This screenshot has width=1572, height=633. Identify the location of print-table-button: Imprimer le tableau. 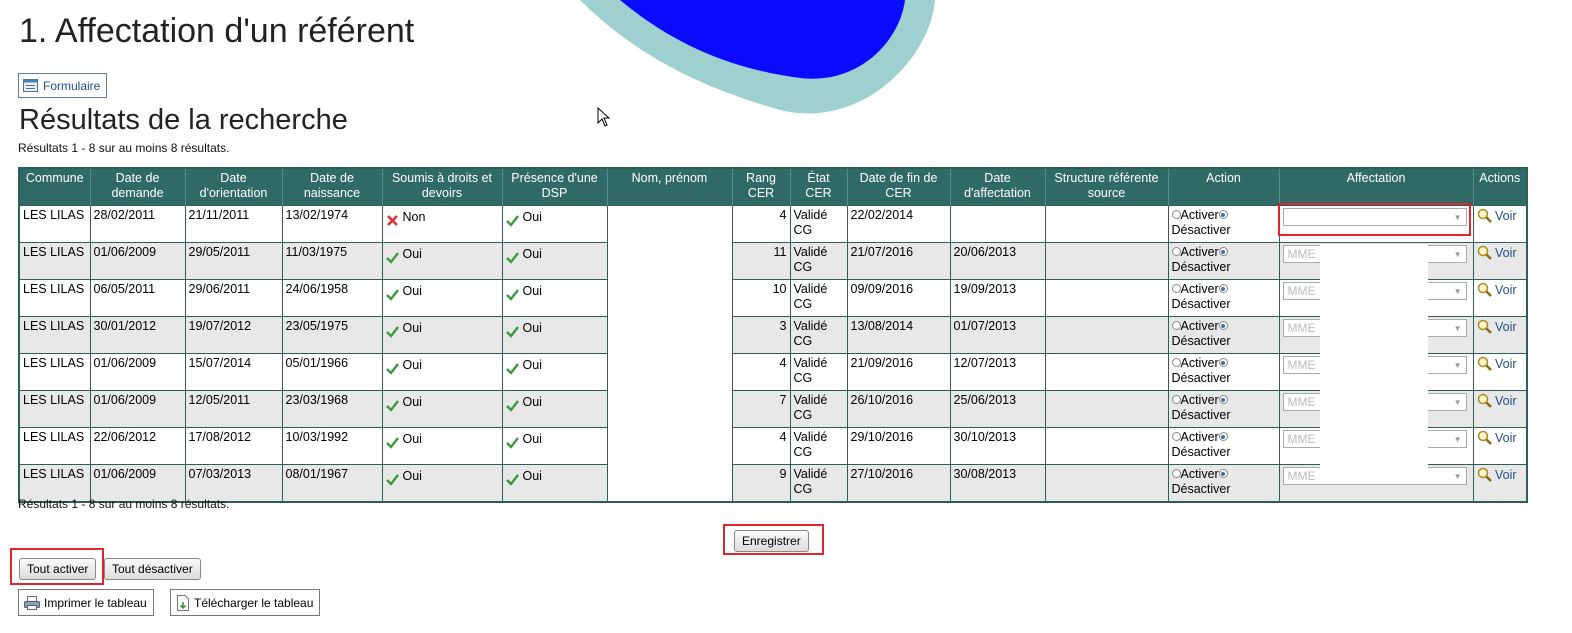
(86, 602).